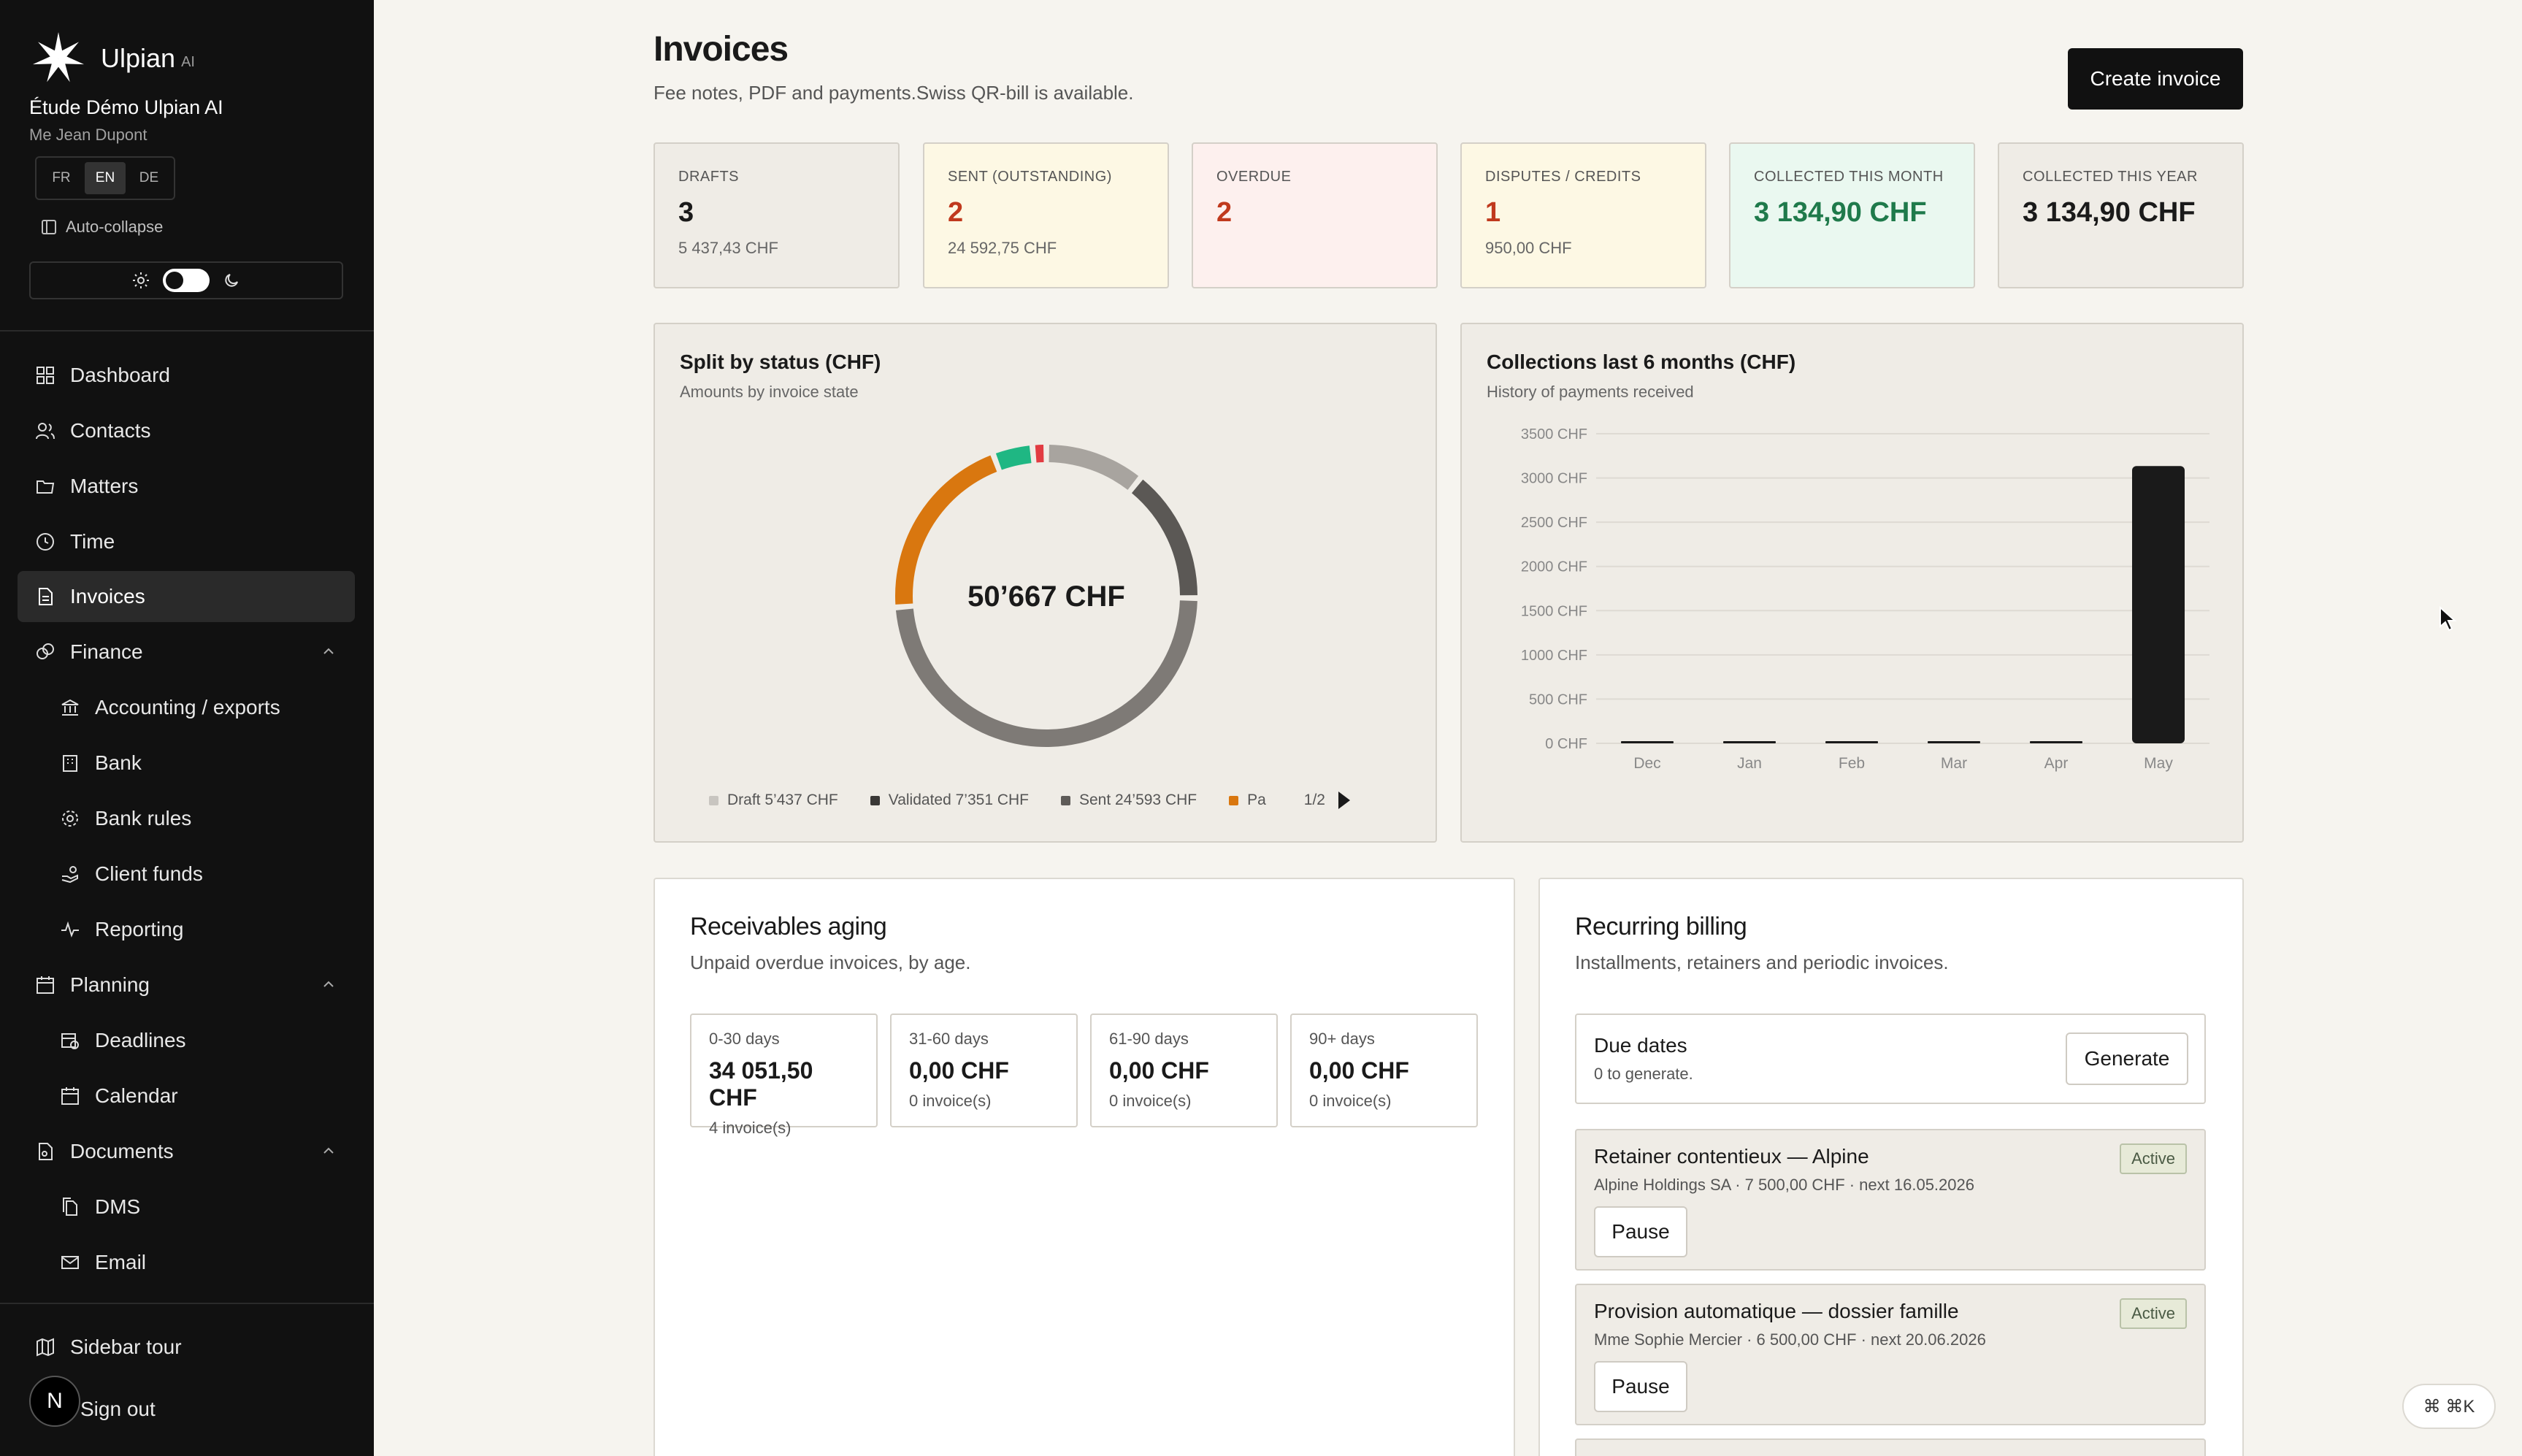 The image size is (2522, 1456). Describe the element at coordinates (70, 819) in the screenshot. I see `gear-icon` at that location.